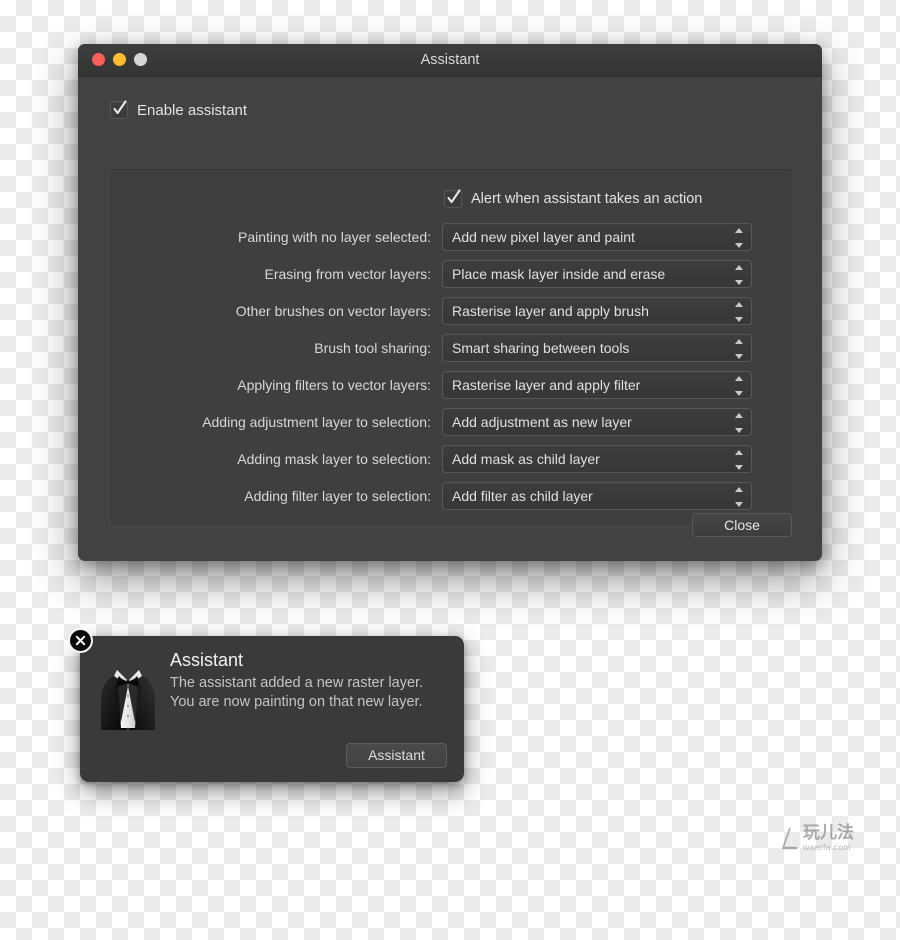 The image size is (900, 940). I want to click on other-brushes-vector-select: Rasterise layer and apply brush, so click(597, 310).